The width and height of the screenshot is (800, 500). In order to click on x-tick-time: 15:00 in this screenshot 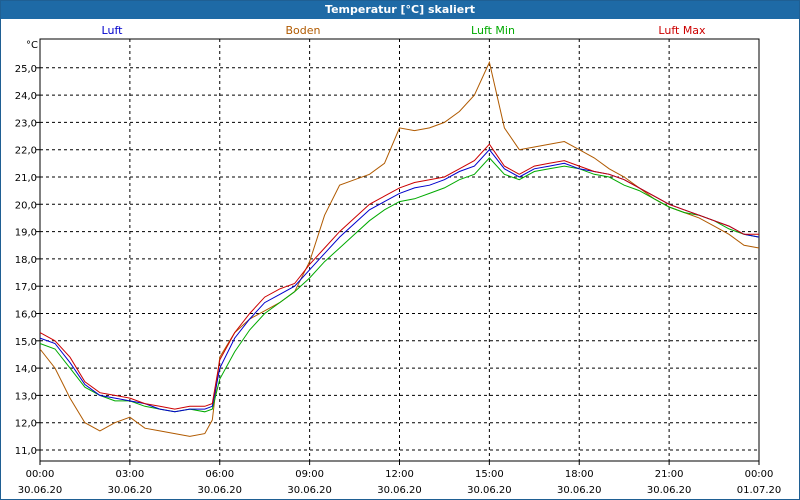, I will do `click(489, 474)`.